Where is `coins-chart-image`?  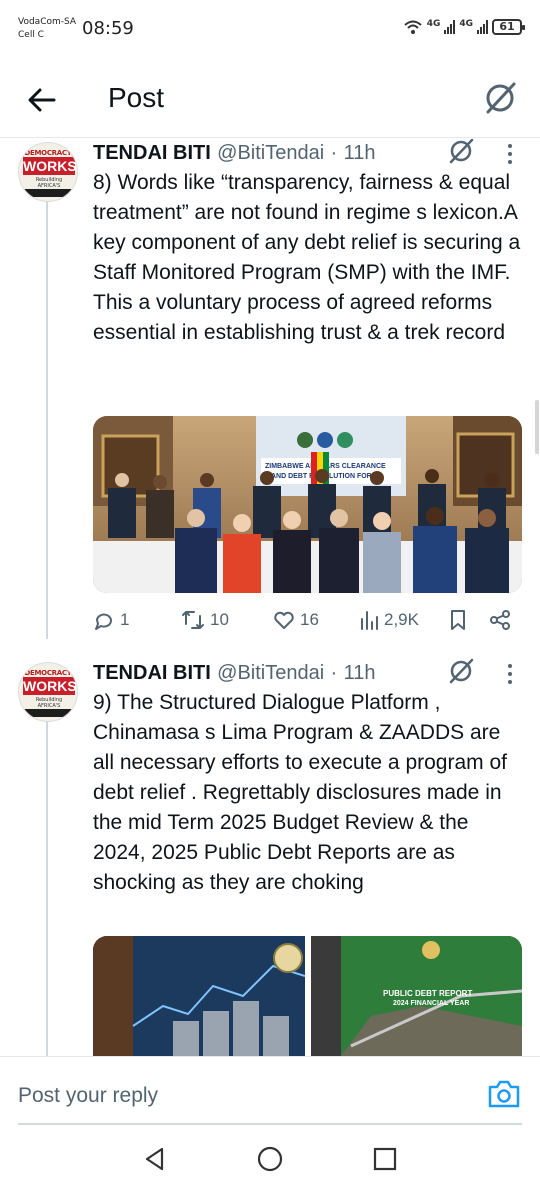 coins-chart-image is located at coordinates (199, 996).